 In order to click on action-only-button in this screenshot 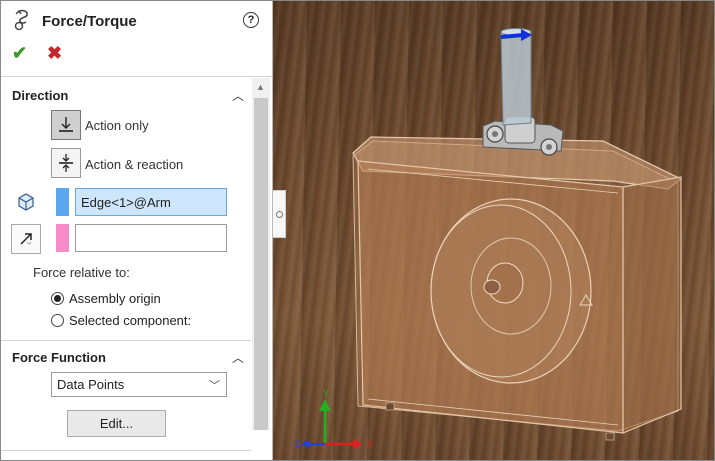, I will do `click(66, 125)`.